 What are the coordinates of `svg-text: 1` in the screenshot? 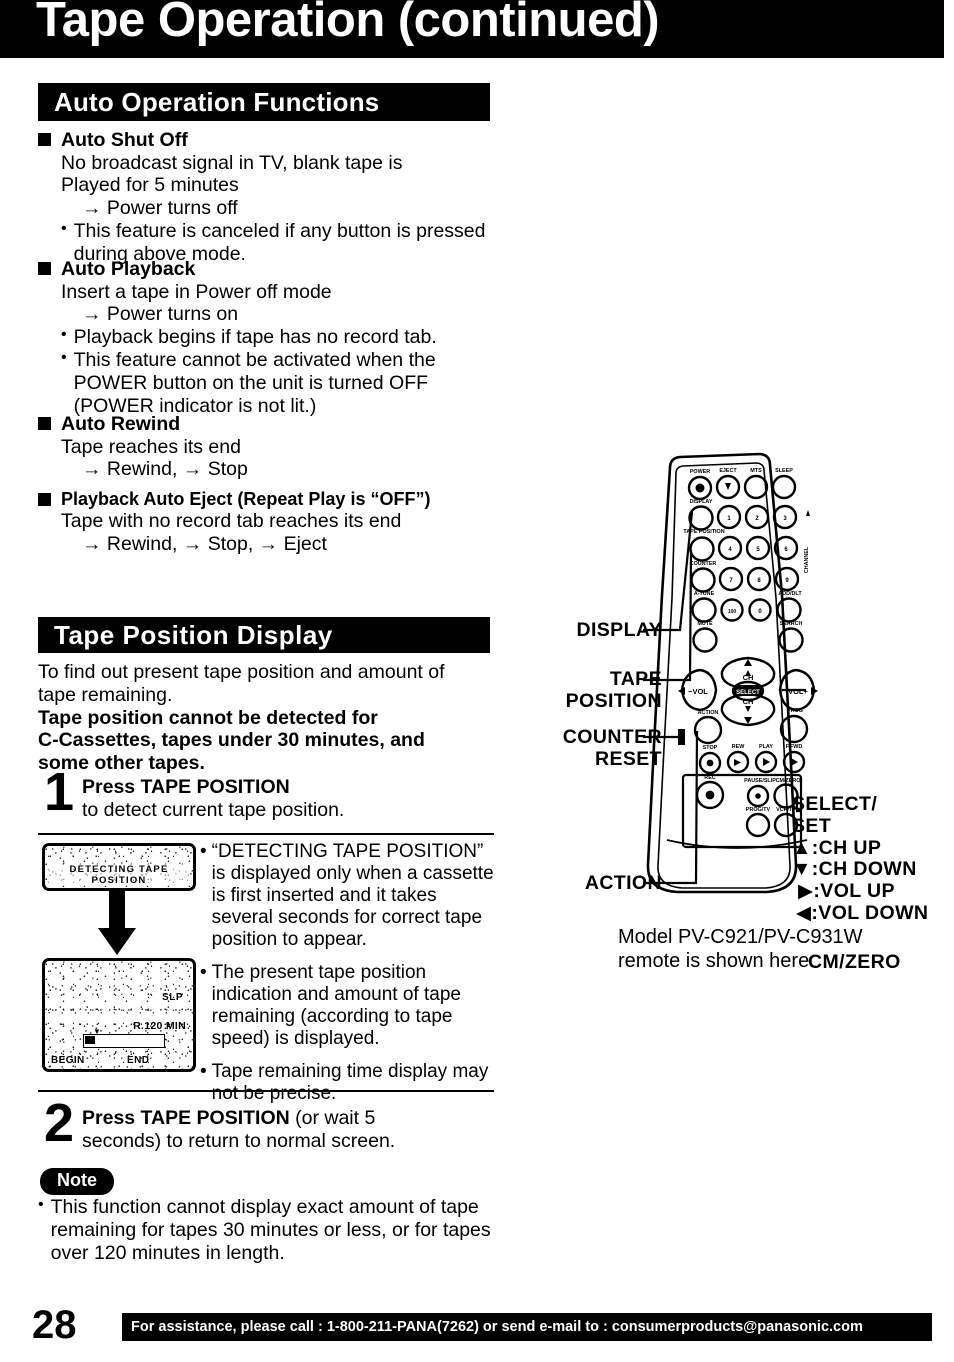 It's located at (729, 519).